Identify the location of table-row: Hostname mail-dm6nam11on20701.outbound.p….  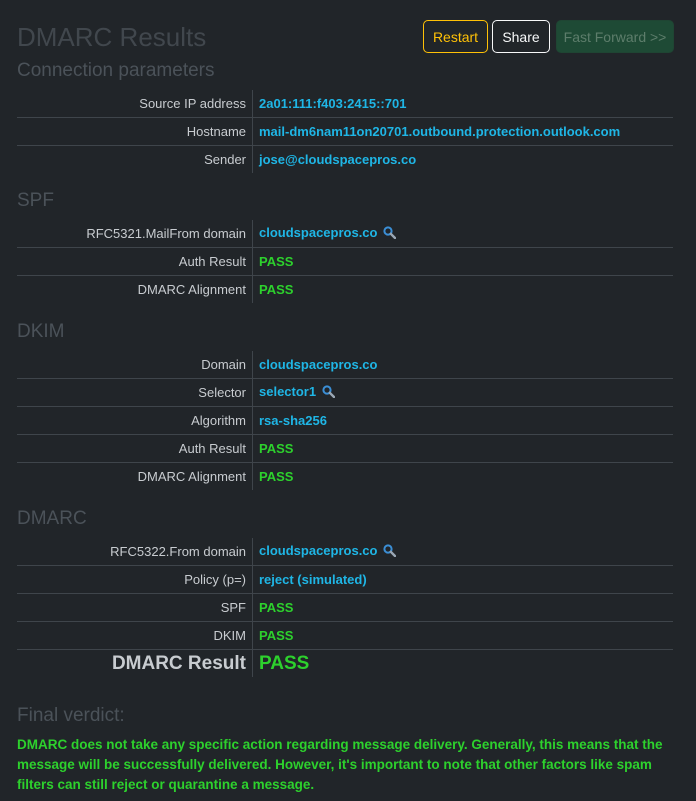
(345, 131).